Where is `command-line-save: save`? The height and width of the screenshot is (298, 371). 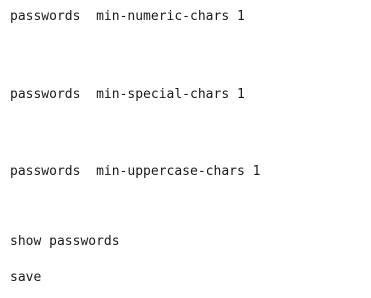
command-line-save: save is located at coordinates (26, 277).